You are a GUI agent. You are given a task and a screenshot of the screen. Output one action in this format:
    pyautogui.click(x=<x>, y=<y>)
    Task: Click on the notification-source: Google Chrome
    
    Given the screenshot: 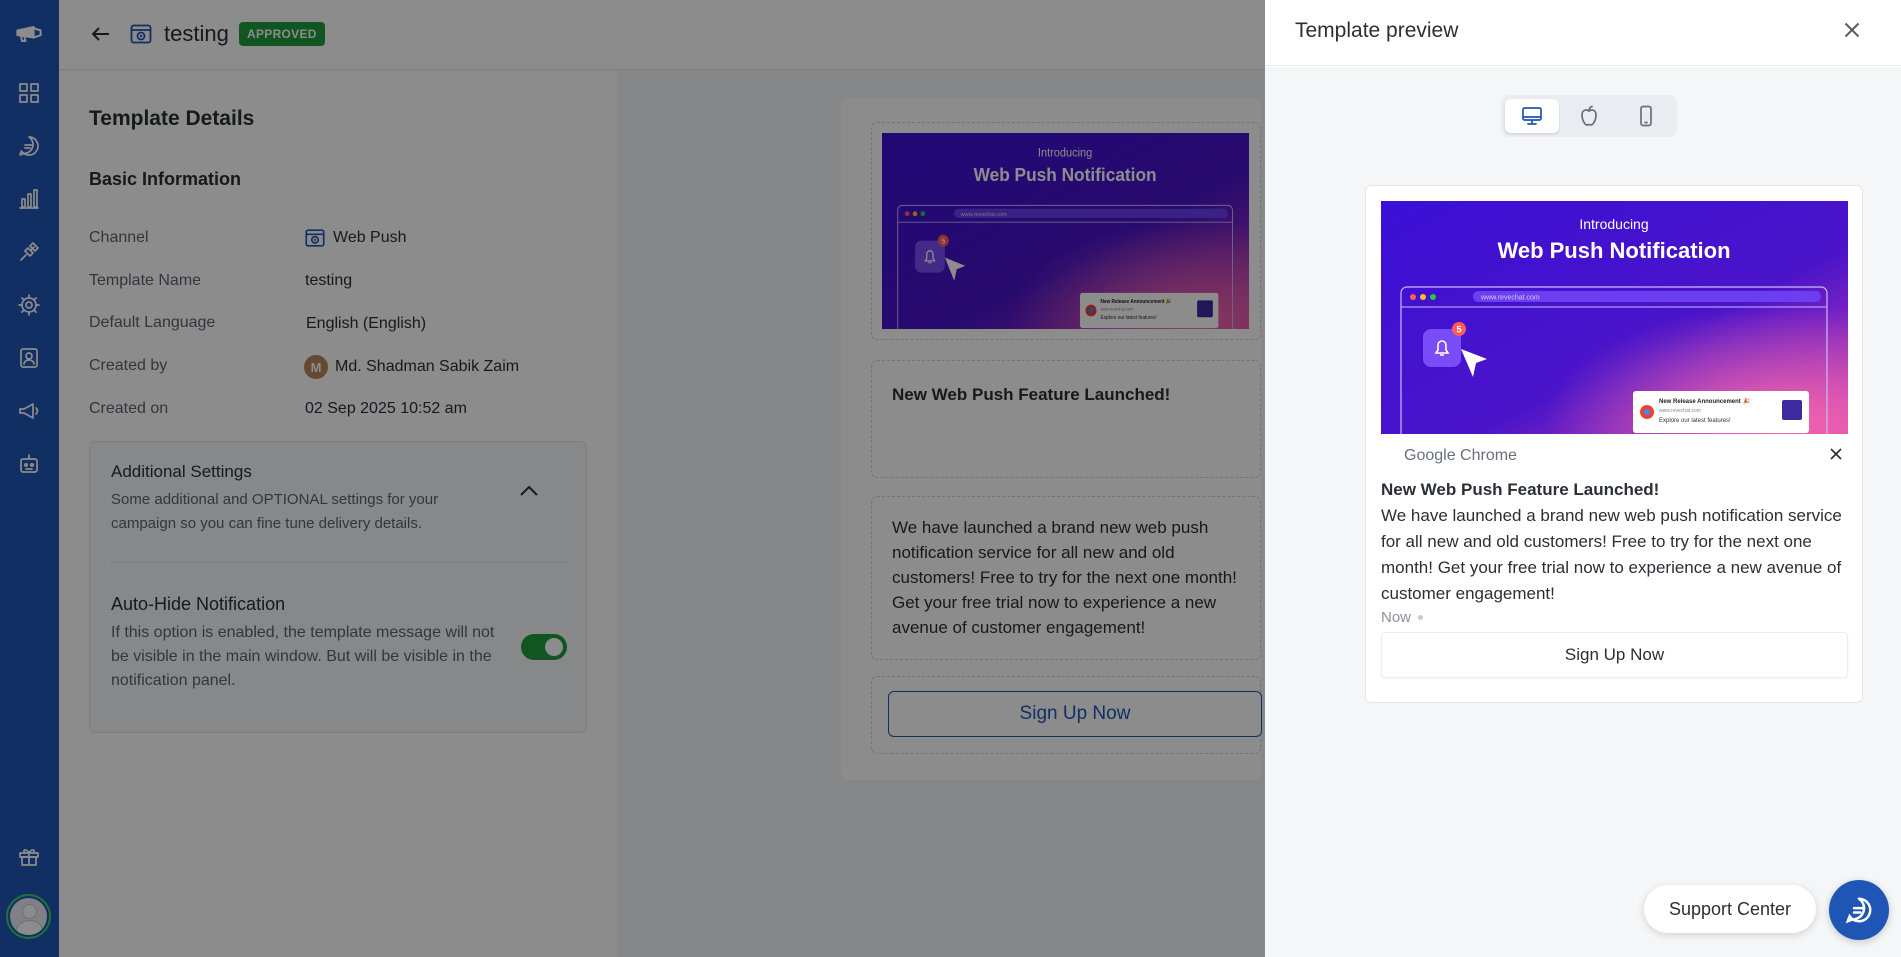 What is the action you would take?
    pyautogui.click(x=1460, y=455)
    